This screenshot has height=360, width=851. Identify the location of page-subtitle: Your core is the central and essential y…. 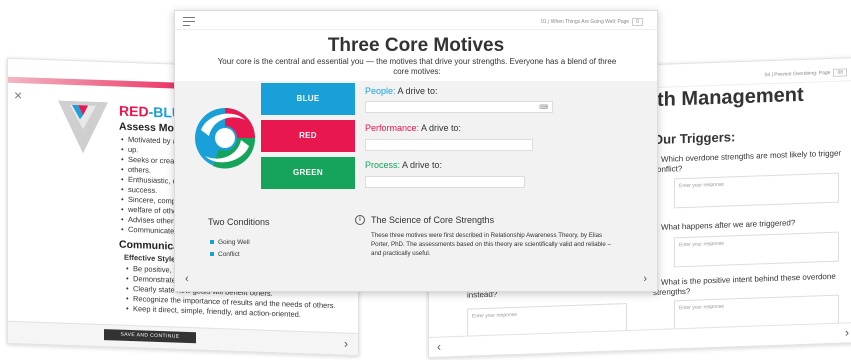
(417, 66).